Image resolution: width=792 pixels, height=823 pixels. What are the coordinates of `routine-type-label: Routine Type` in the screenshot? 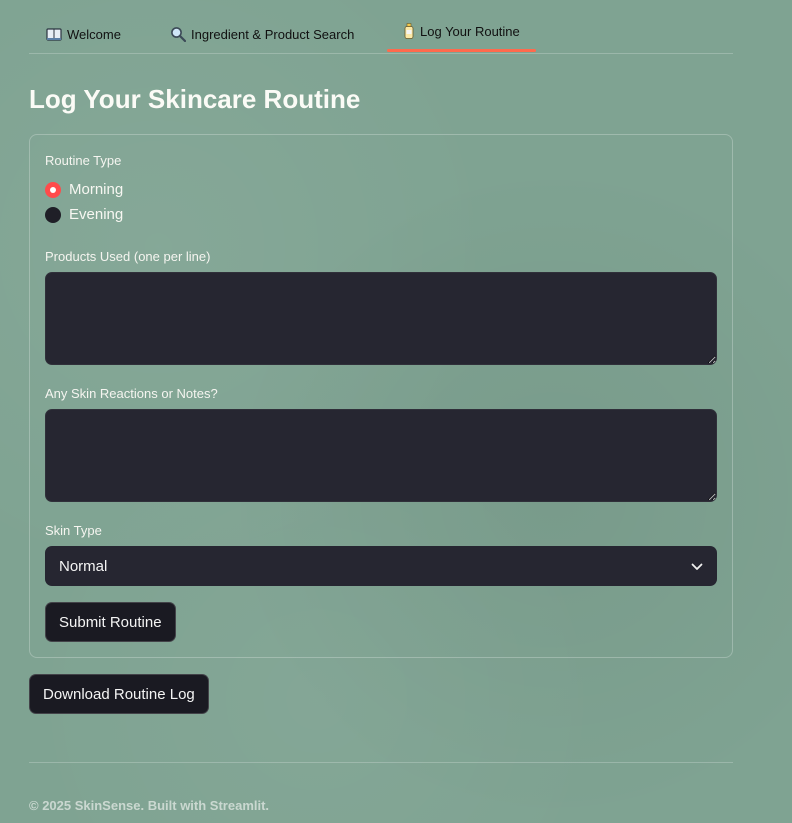 It's located at (83, 160).